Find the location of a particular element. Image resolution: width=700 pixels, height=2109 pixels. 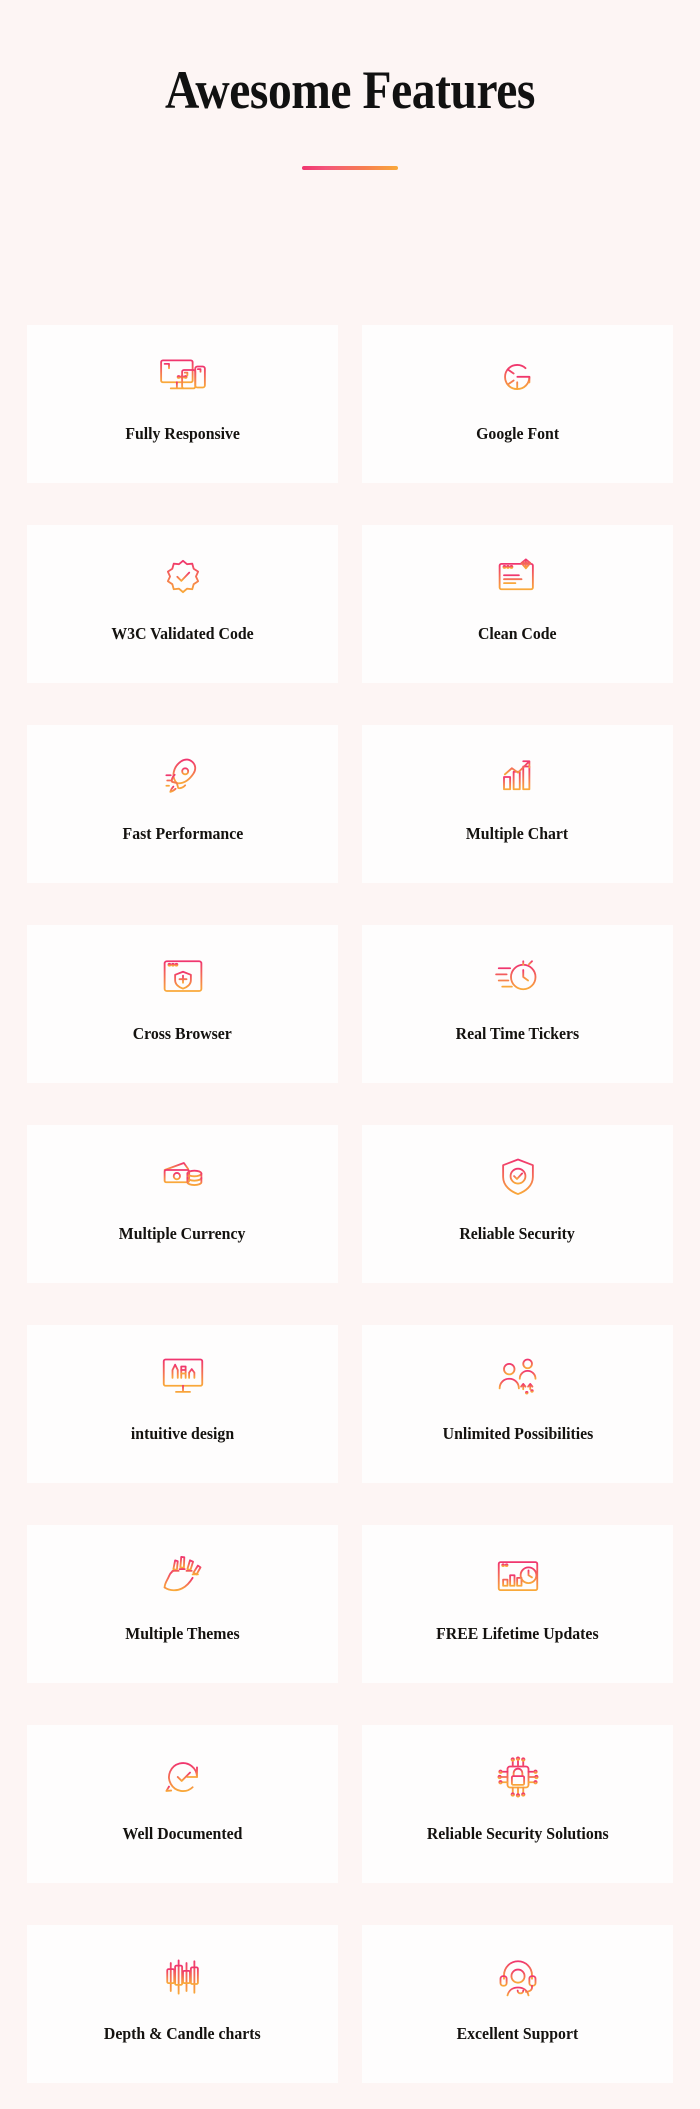

feature-label: FREE Lifetime Updates is located at coordinates (517, 1633).